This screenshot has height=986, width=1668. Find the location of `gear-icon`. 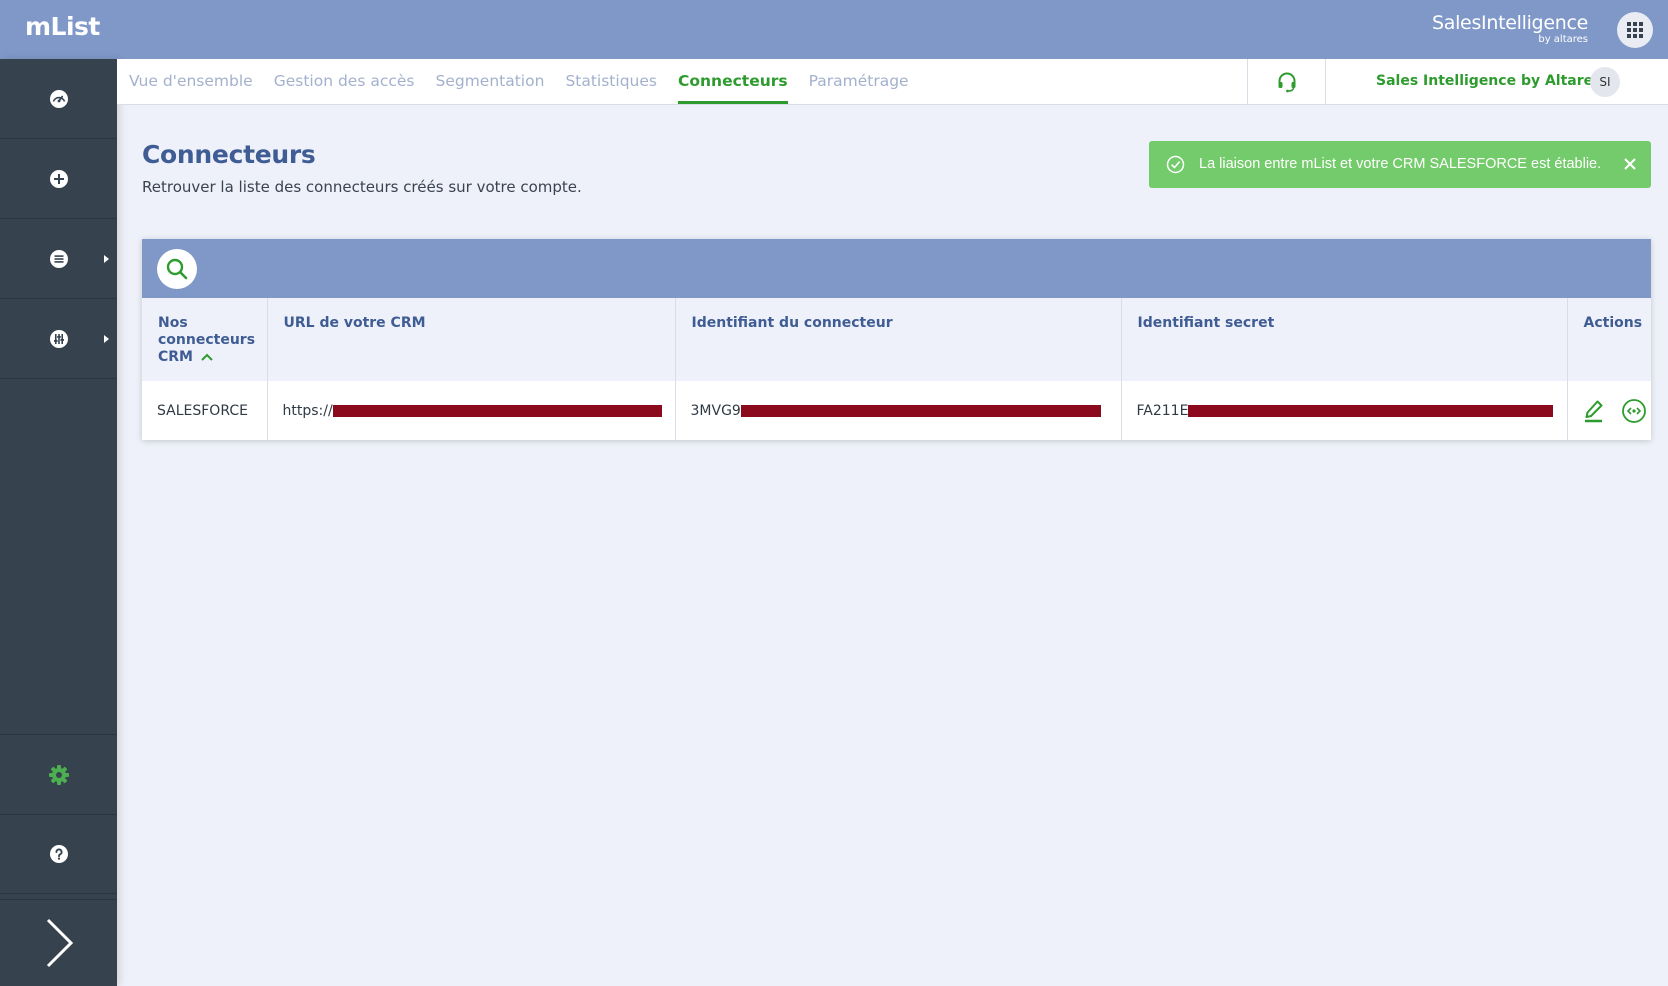

gear-icon is located at coordinates (58, 774).